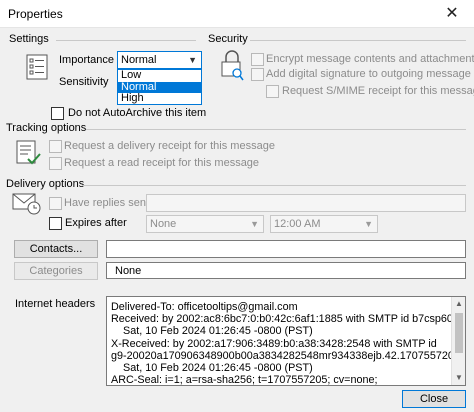 The image size is (474, 412). I want to click on expires-label: Expires after, so click(96, 223).